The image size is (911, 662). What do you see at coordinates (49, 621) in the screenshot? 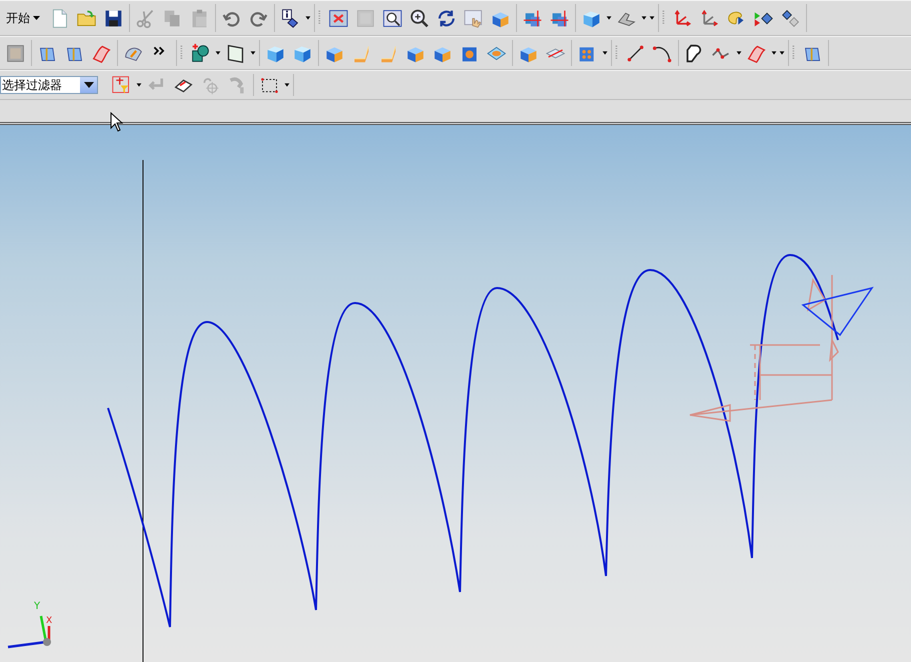
I see `x-axis-label: X` at bounding box center [49, 621].